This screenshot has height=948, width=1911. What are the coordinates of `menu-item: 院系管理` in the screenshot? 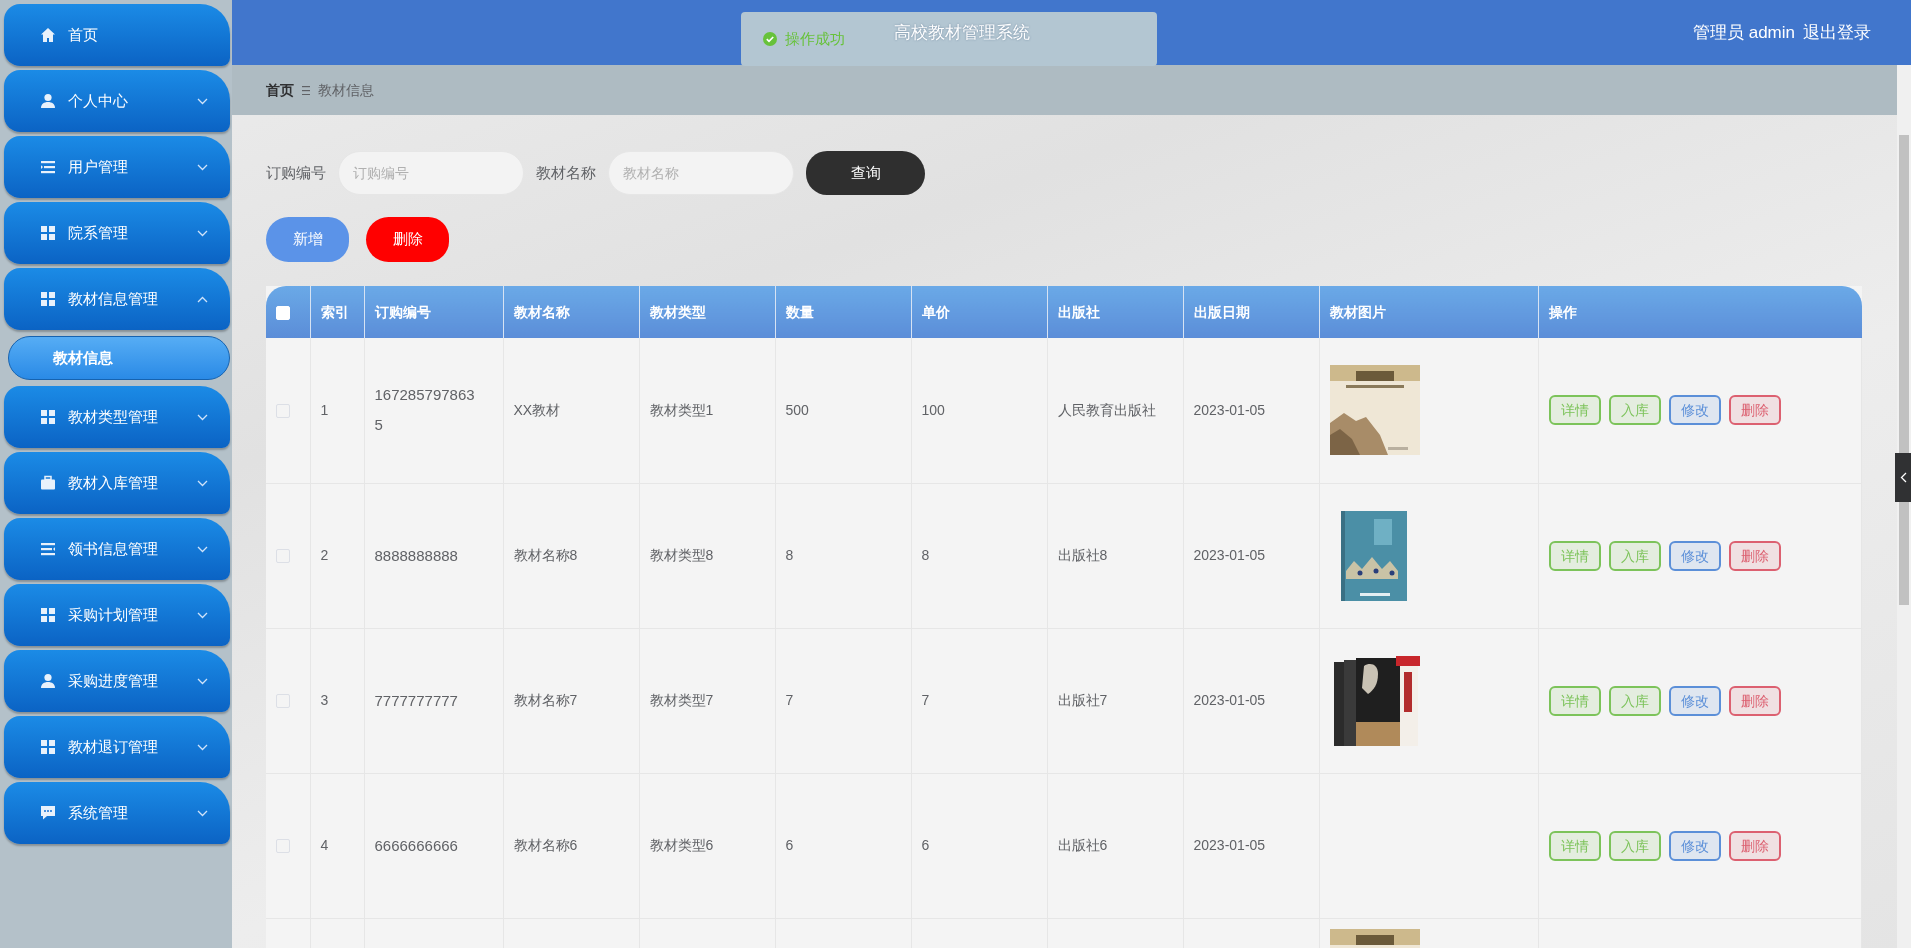 It's located at (117, 233).